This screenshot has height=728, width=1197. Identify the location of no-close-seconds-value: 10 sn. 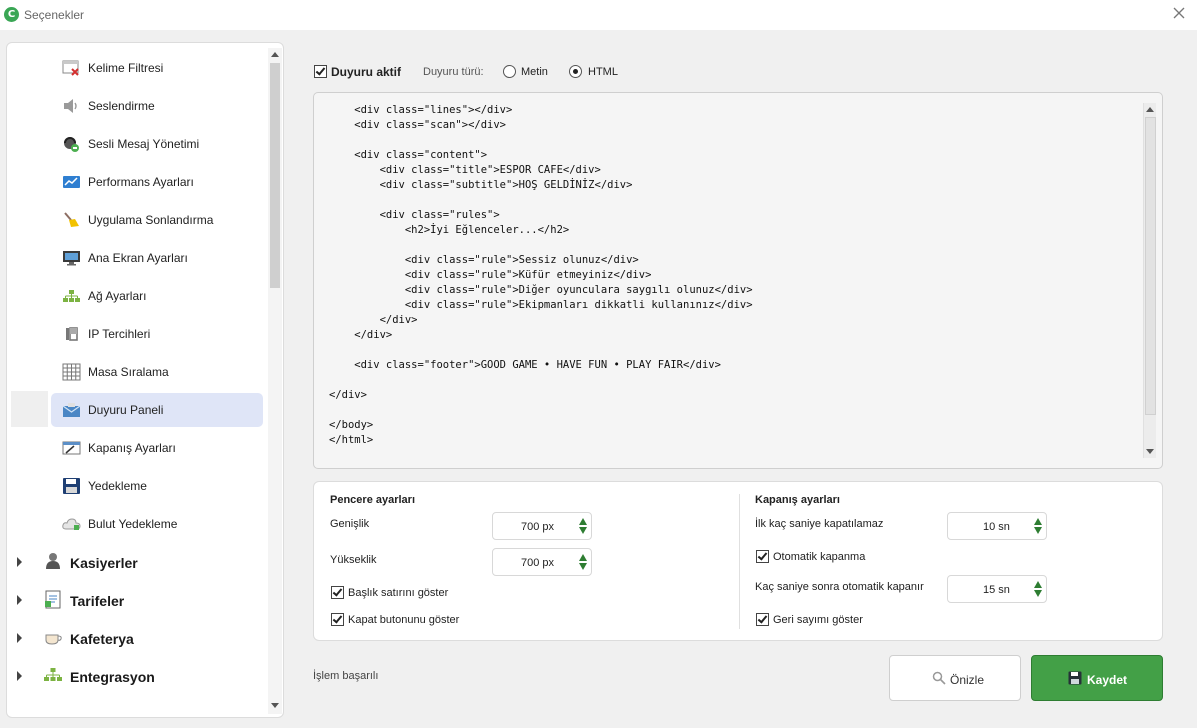
(996, 527).